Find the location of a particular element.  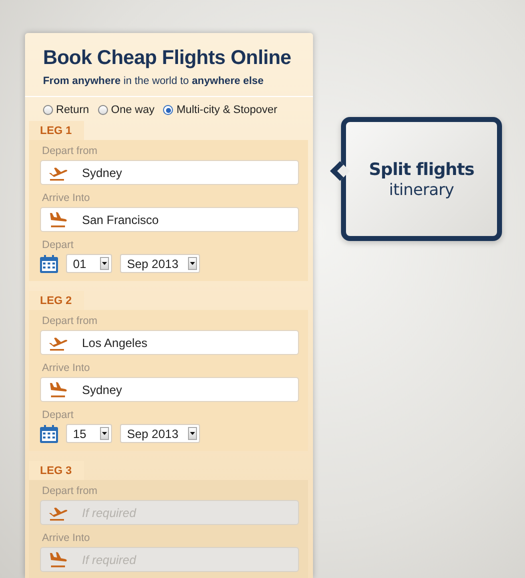

form-title: Book Cheap Flights Online is located at coordinates (167, 58).